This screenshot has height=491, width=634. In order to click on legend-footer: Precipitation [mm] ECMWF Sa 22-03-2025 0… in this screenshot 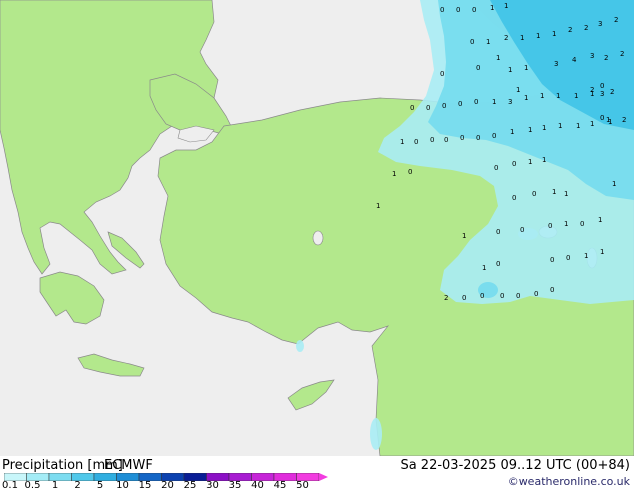, I will do `click(317, 473)`.